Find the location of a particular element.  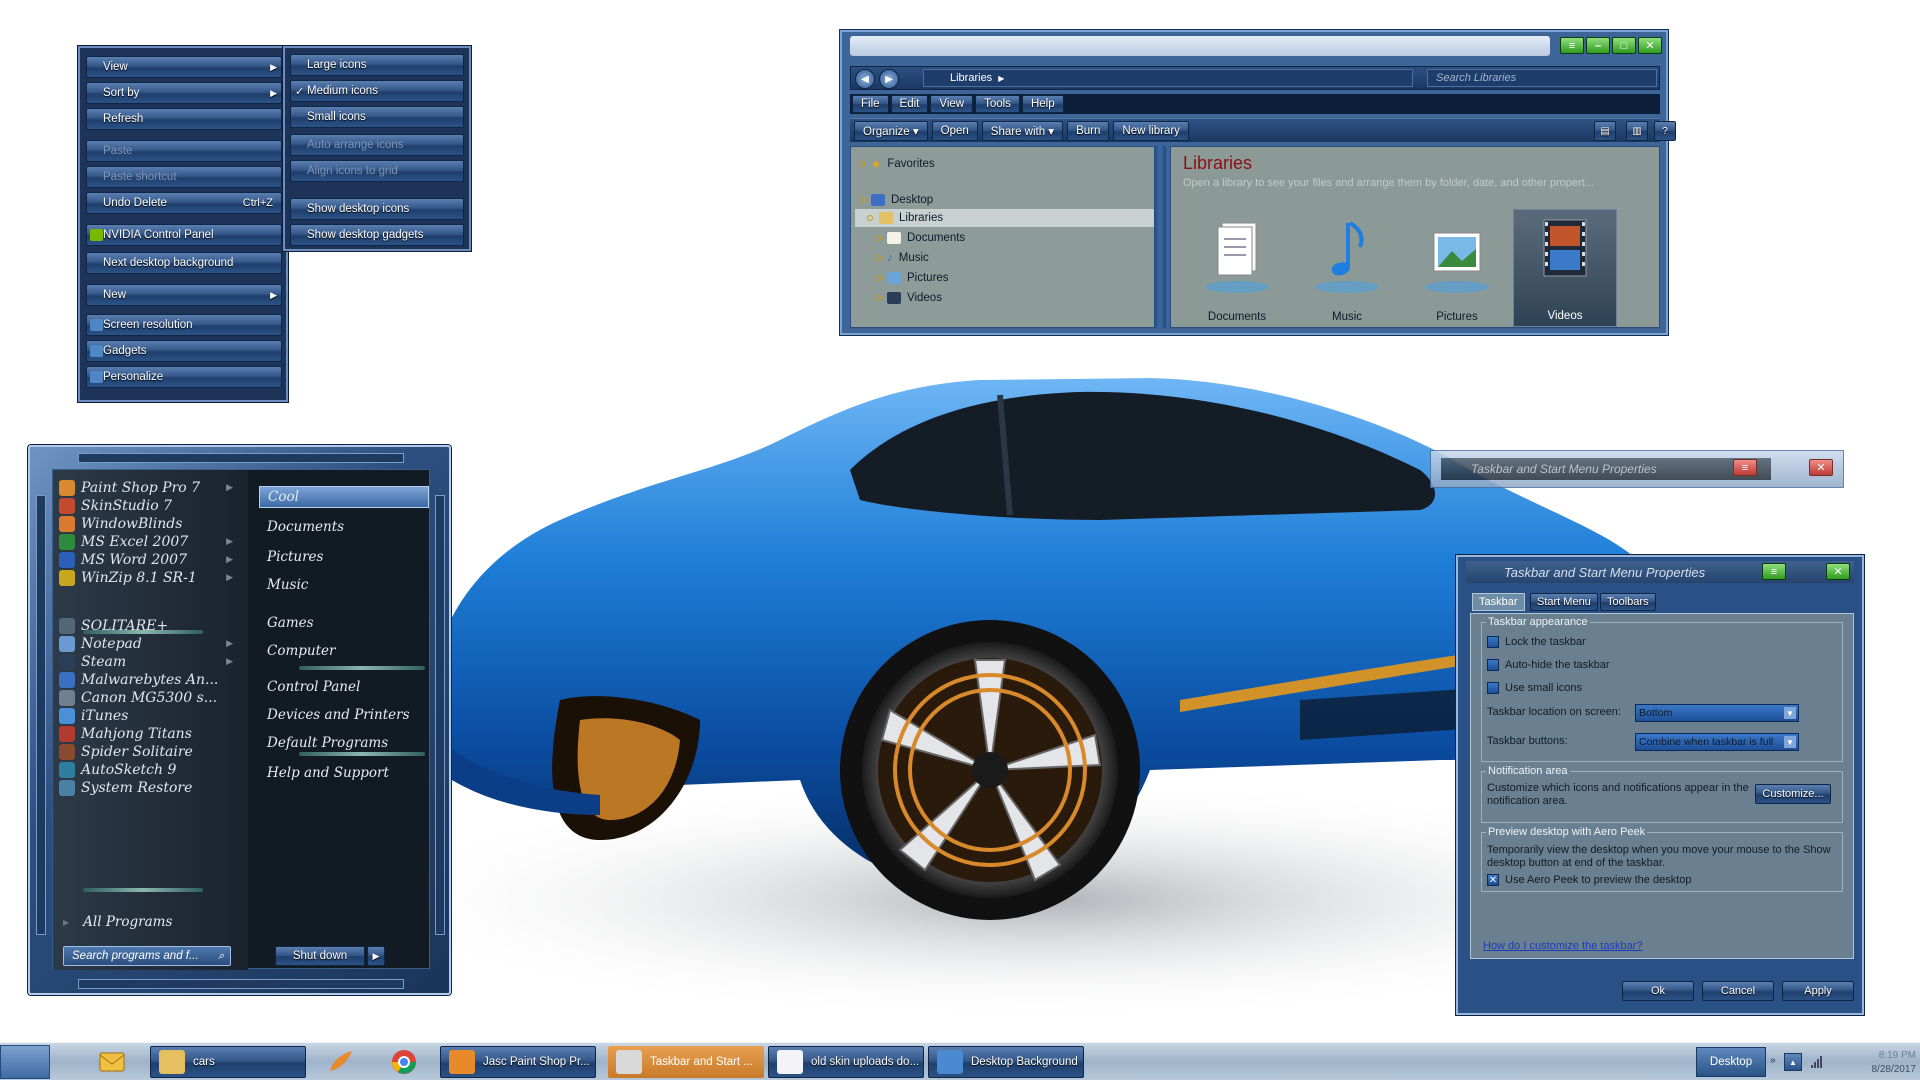

place-games: Games is located at coordinates (344, 623).